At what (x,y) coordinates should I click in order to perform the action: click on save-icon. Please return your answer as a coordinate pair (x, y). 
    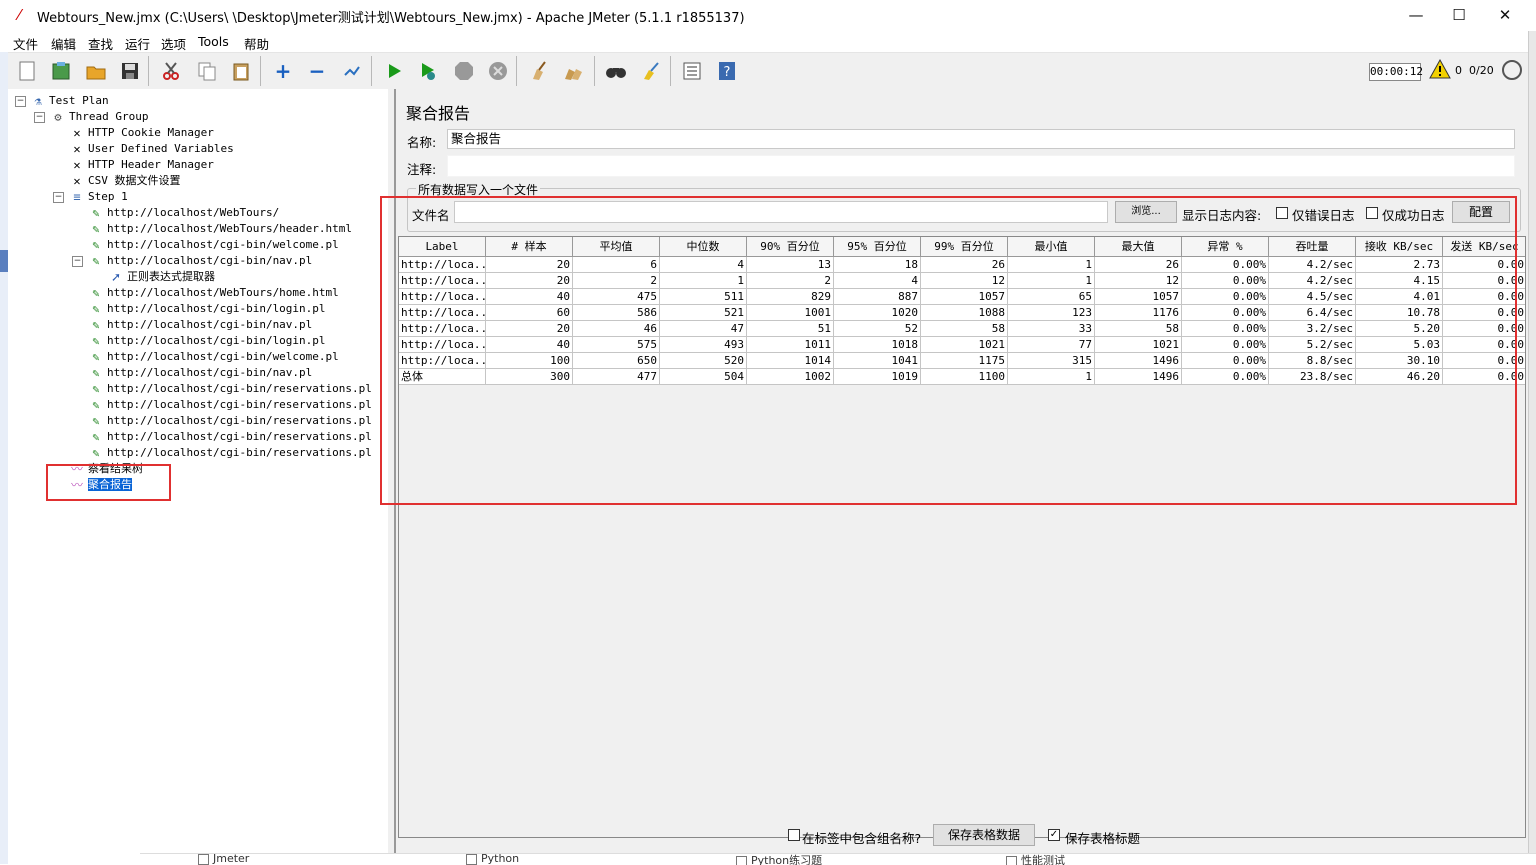
    Looking at the image, I should click on (130, 71).